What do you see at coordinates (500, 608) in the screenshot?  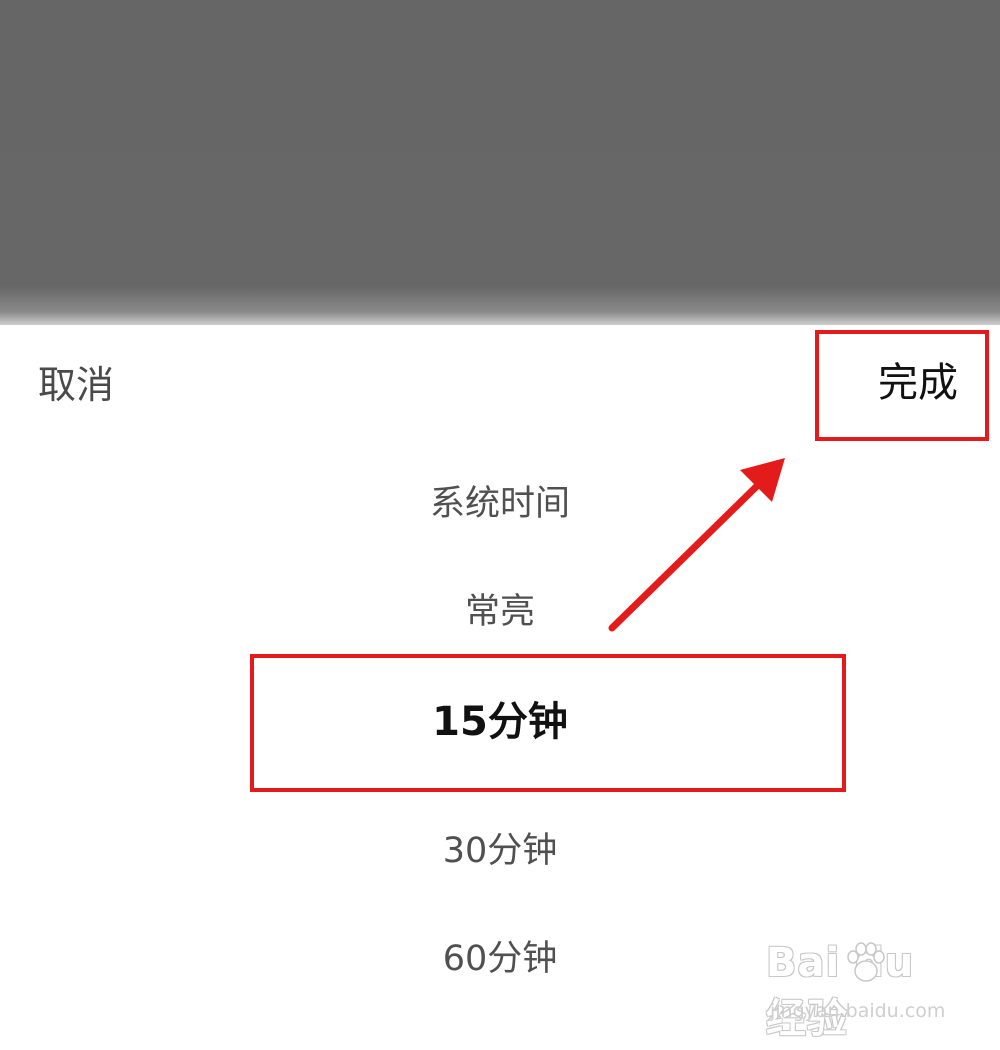 I see `picker-option-always-on: 常亮` at bounding box center [500, 608].